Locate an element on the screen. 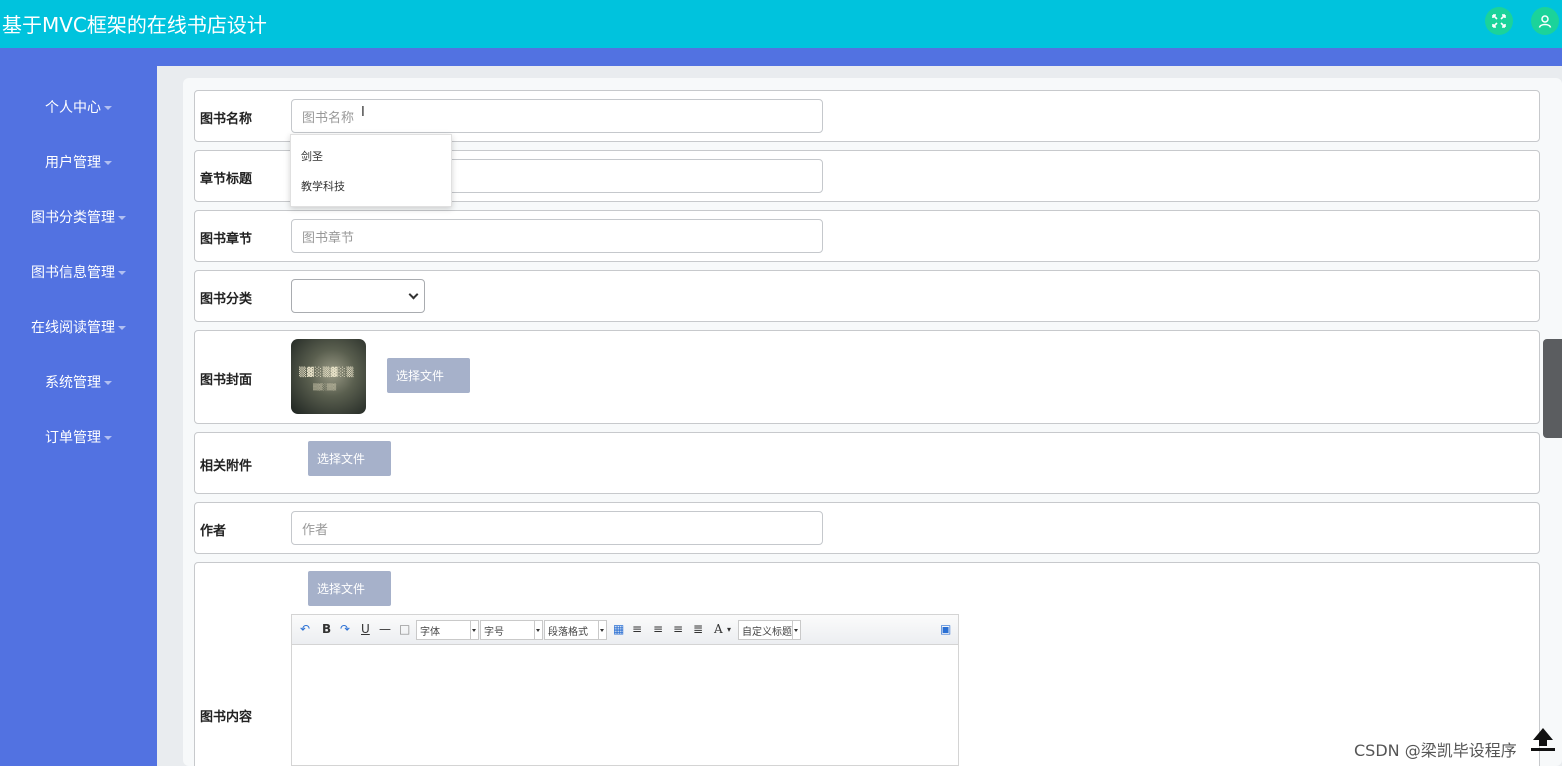 This screenshot has width=1562, height=766. cover-label: 图书封面 is located at coordinates (226, 380).